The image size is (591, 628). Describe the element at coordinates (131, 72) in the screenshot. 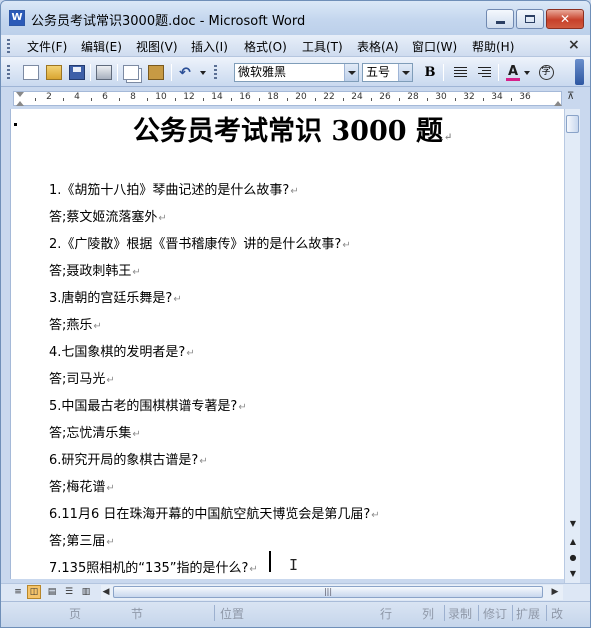

I see `copy-icon` at that location.